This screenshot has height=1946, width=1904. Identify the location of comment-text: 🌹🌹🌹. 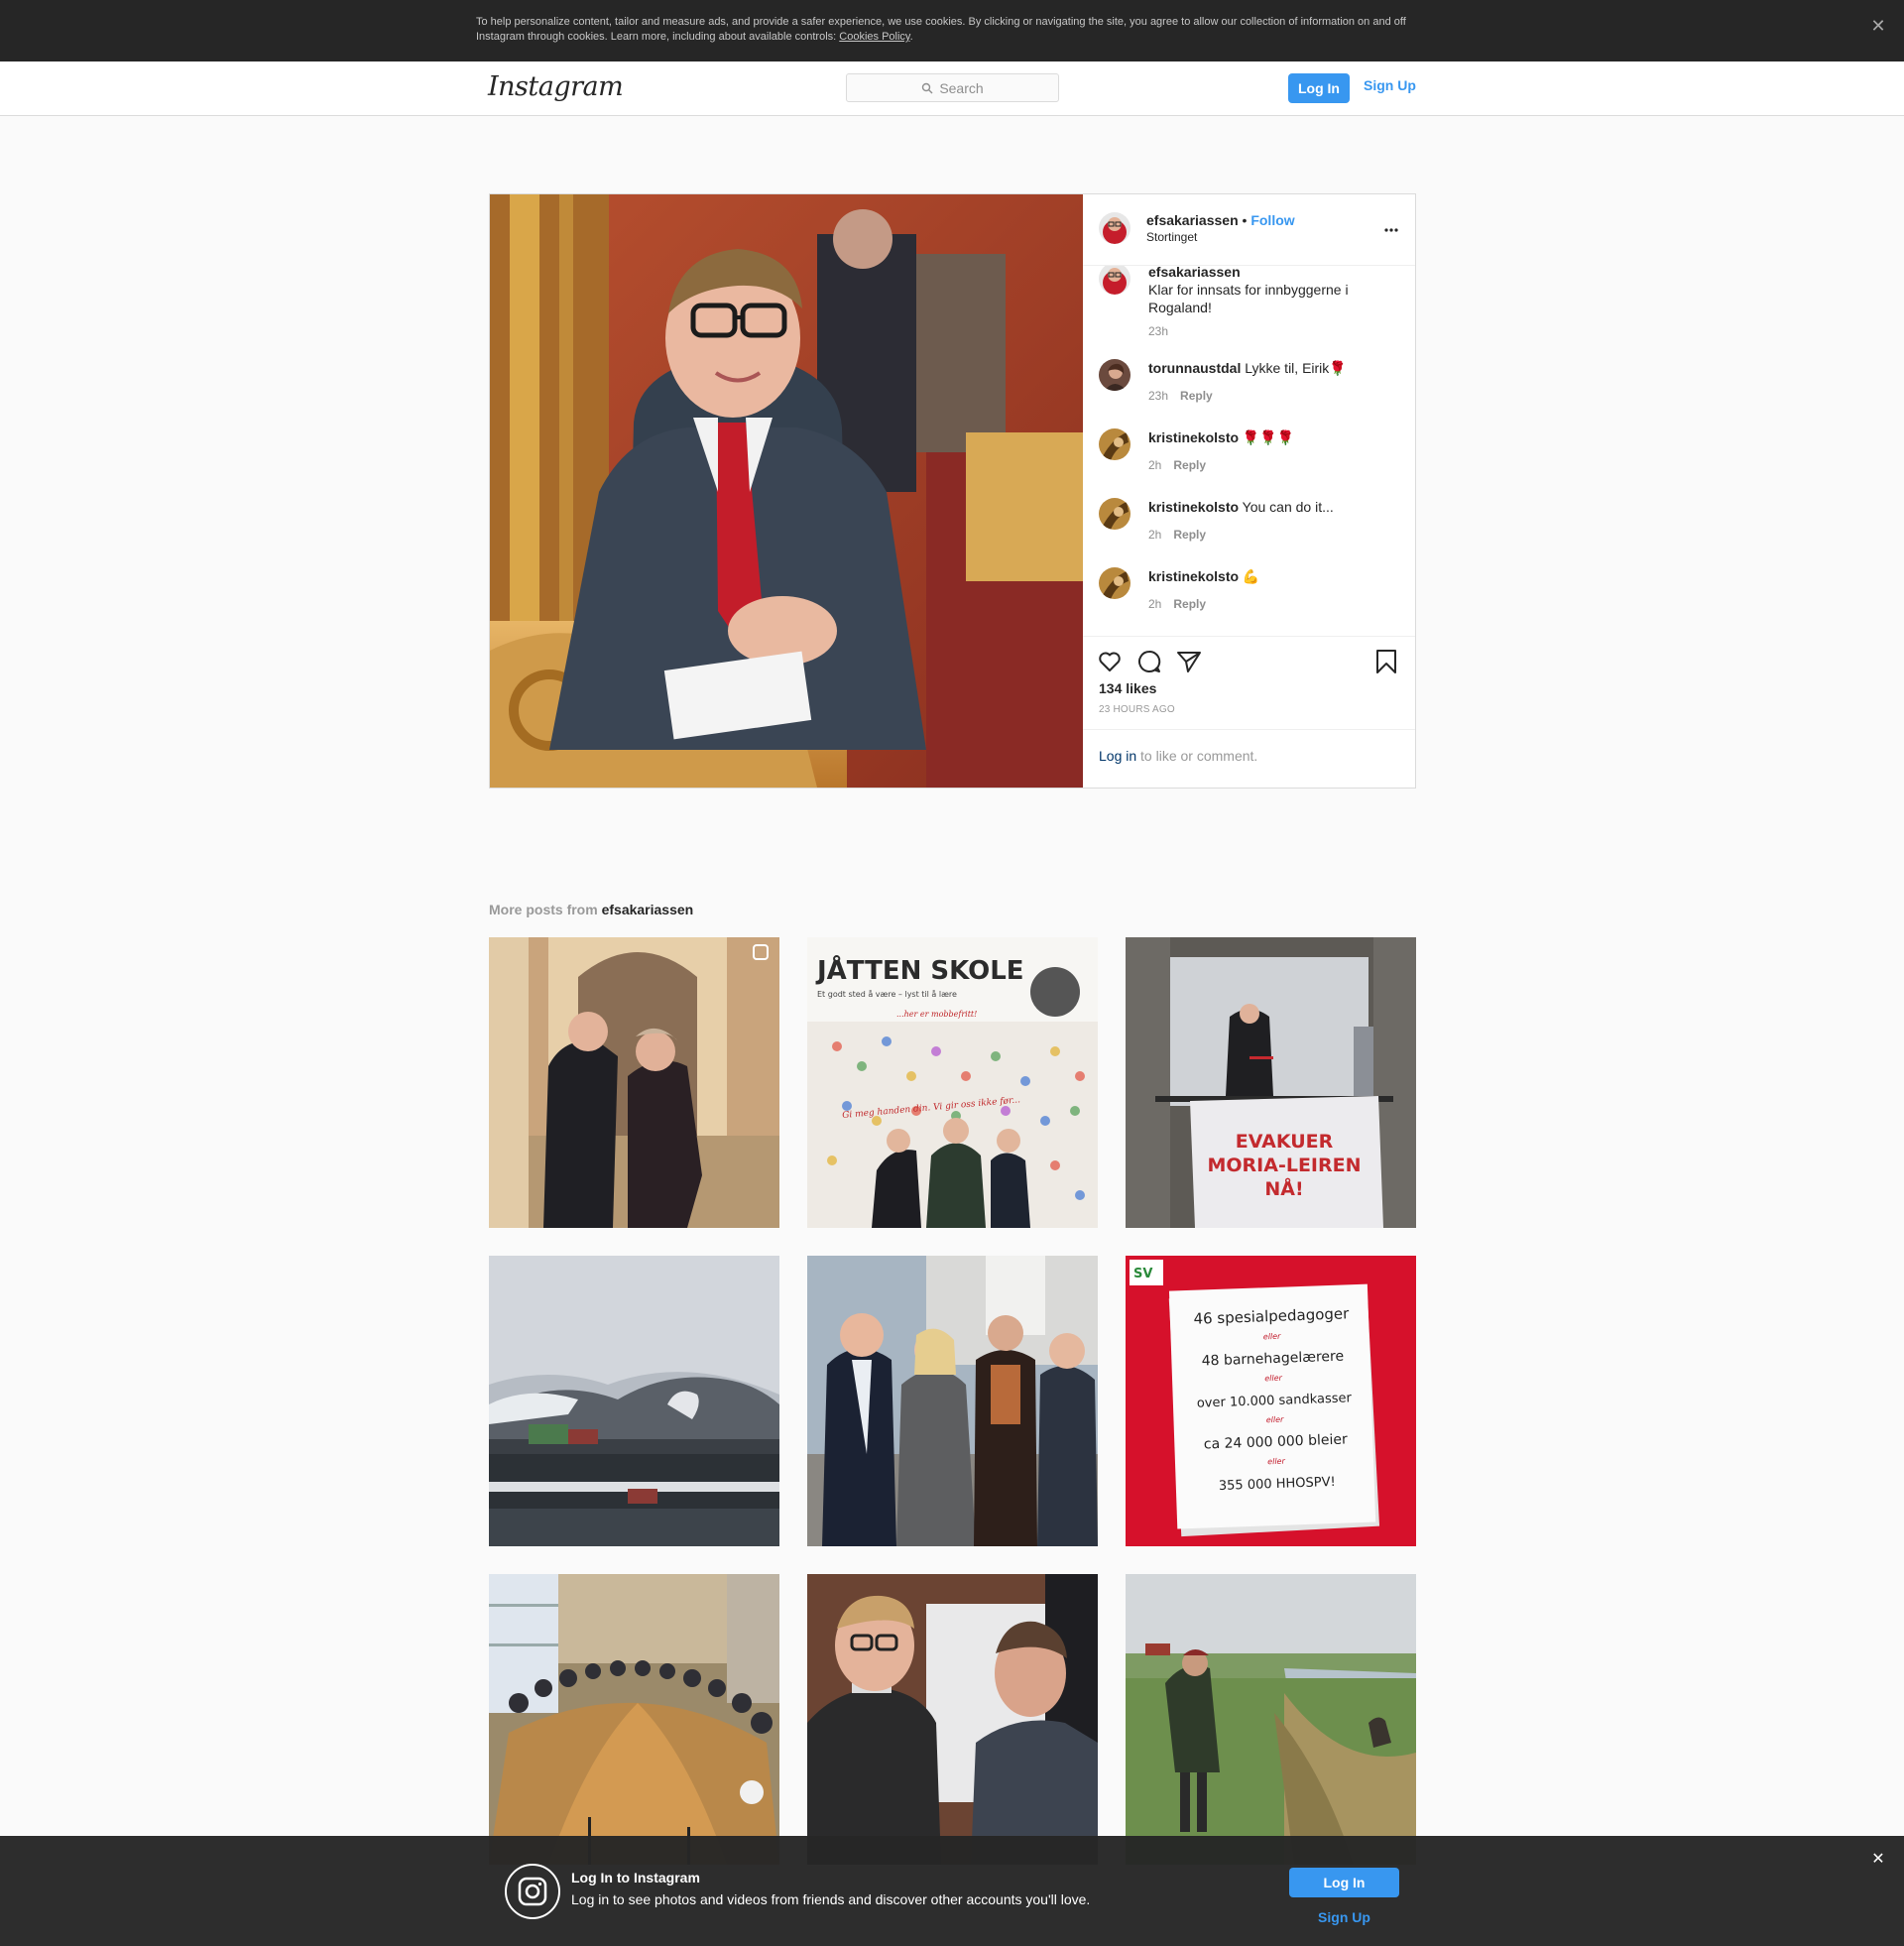
(1267, 437).